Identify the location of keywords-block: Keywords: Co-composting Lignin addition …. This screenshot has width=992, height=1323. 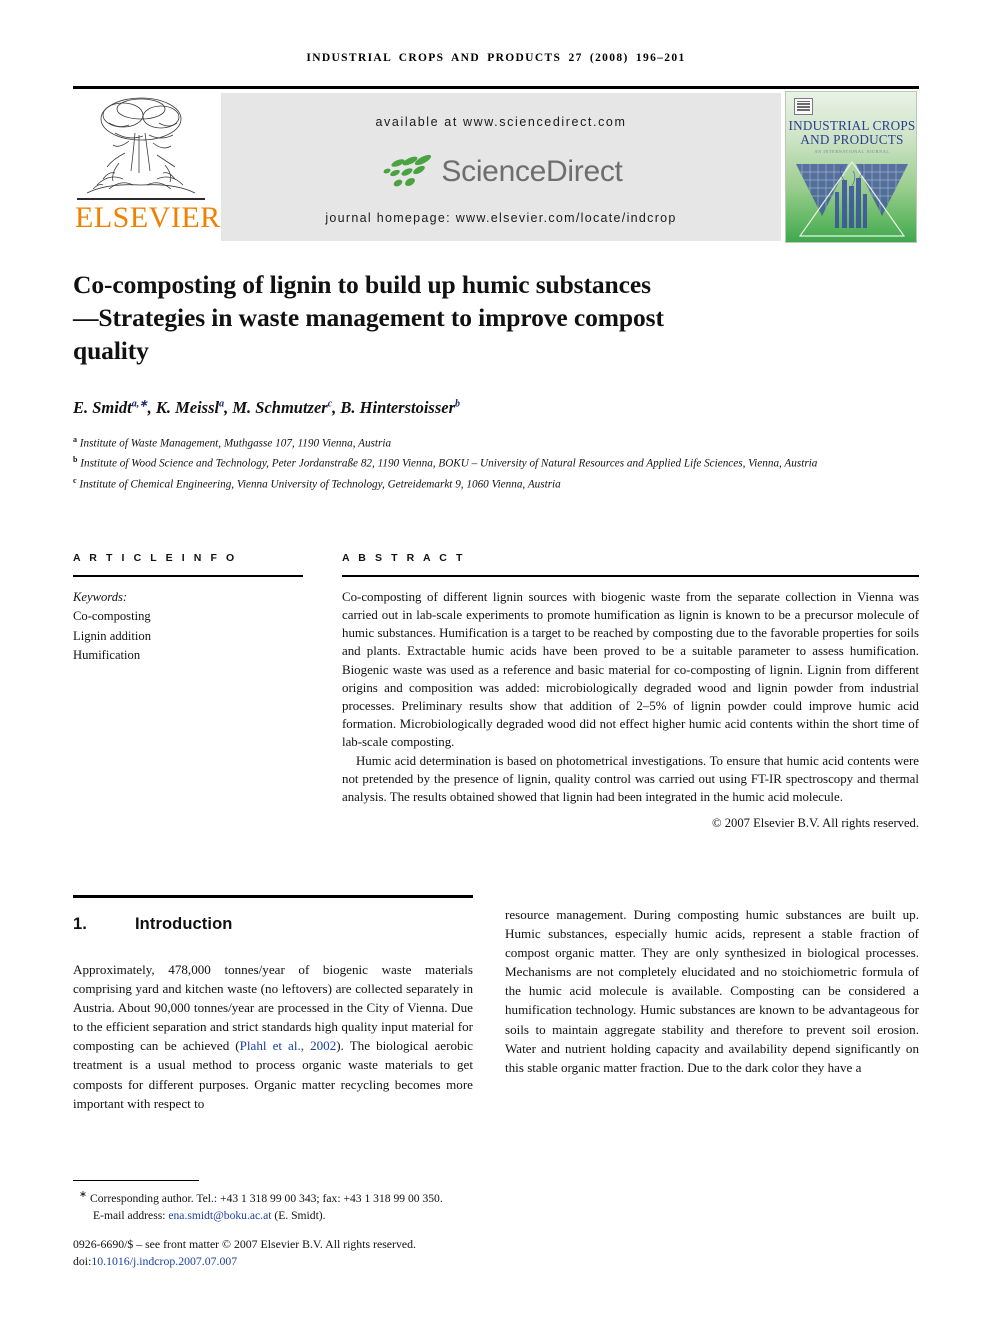
(188, 627).